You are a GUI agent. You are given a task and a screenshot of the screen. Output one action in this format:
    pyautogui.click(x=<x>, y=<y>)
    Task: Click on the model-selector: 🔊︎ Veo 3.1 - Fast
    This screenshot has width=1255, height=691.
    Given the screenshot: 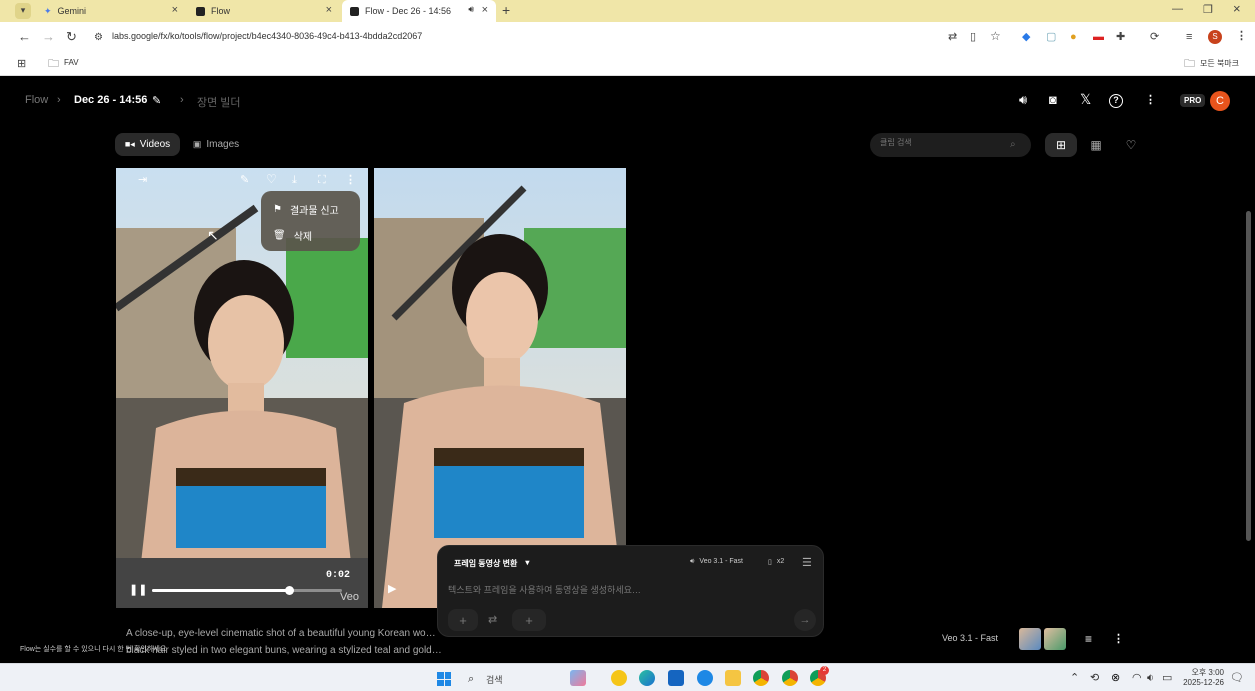 What is the action you would take?
    pyautogui.click(x=716, y=562)
    